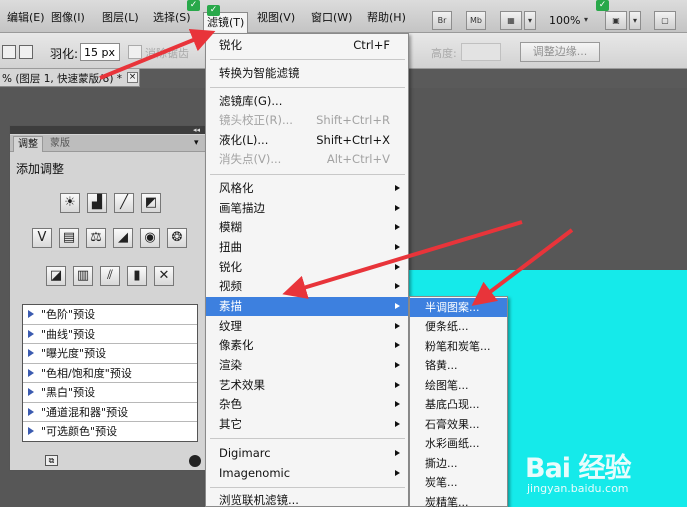 The height and width of the screenshot is (507, 687). I want to click on menu-item-imagenomic: Imagenomic, so click(307, 473).